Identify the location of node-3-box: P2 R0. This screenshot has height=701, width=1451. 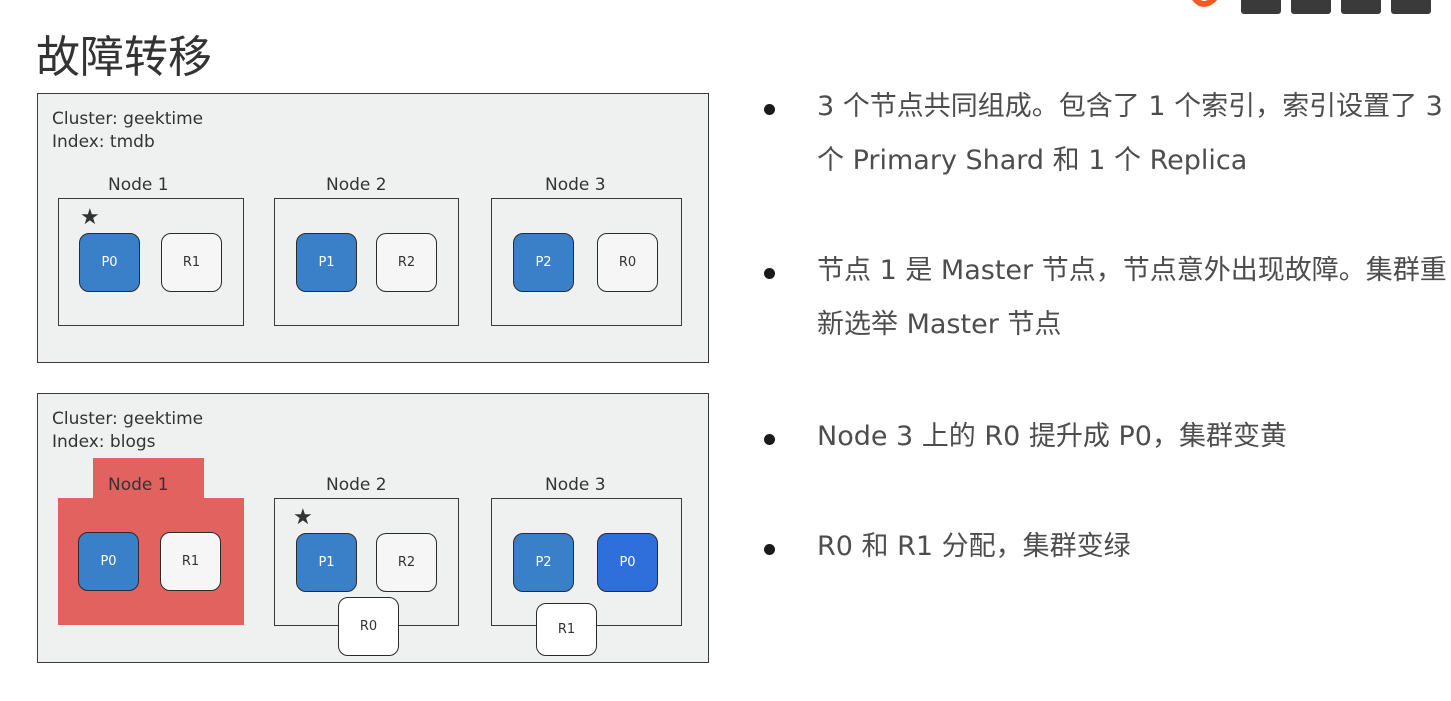
(586, 262).